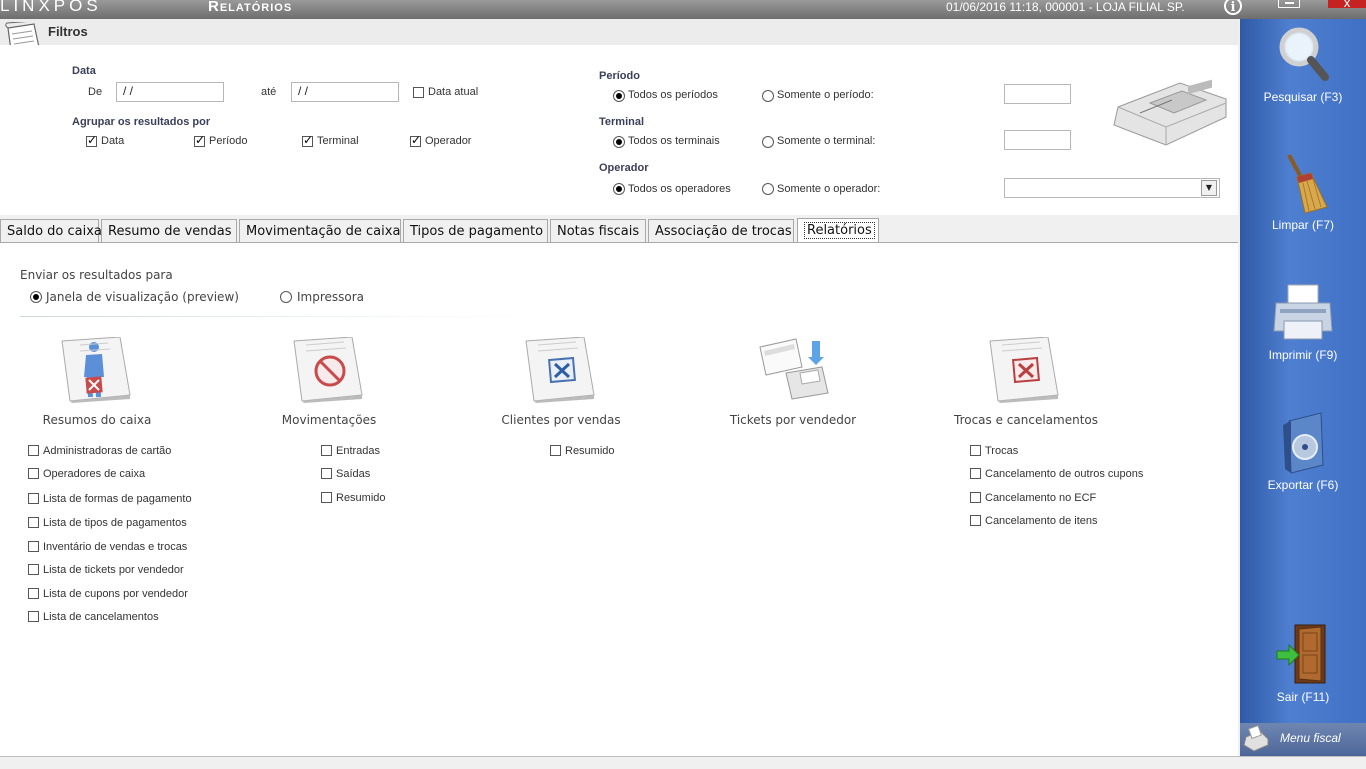  Describe the element at coordinates (619, 189) in the screenshot. I see `all-operators-radio` at that location.